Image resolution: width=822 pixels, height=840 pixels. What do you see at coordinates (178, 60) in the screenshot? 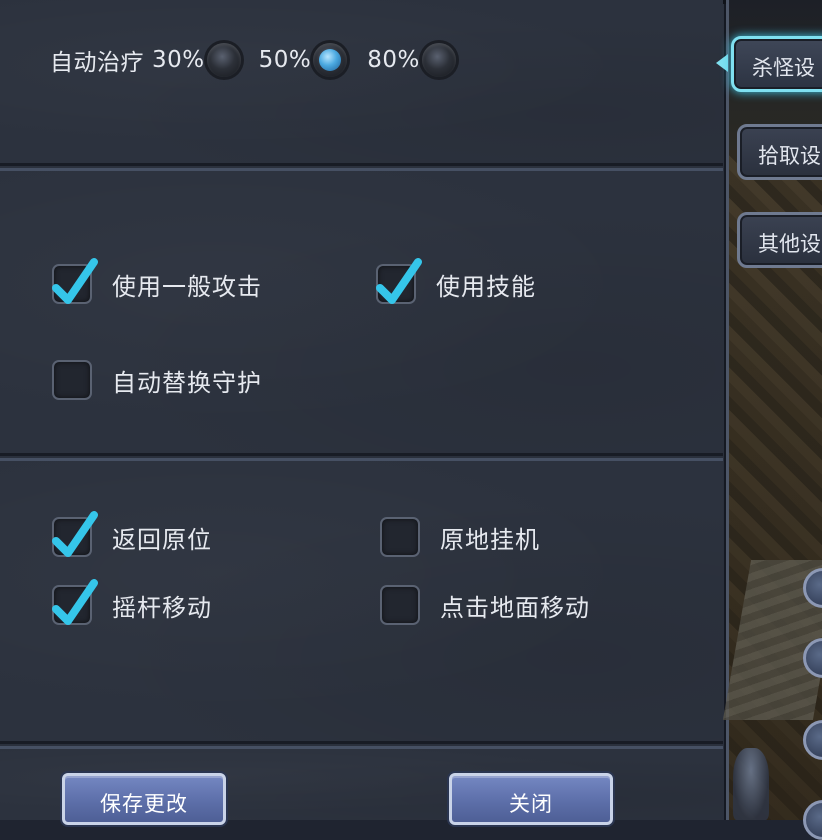
I see `heal-option-30-label: 30%` at bounding box center [178, 60].